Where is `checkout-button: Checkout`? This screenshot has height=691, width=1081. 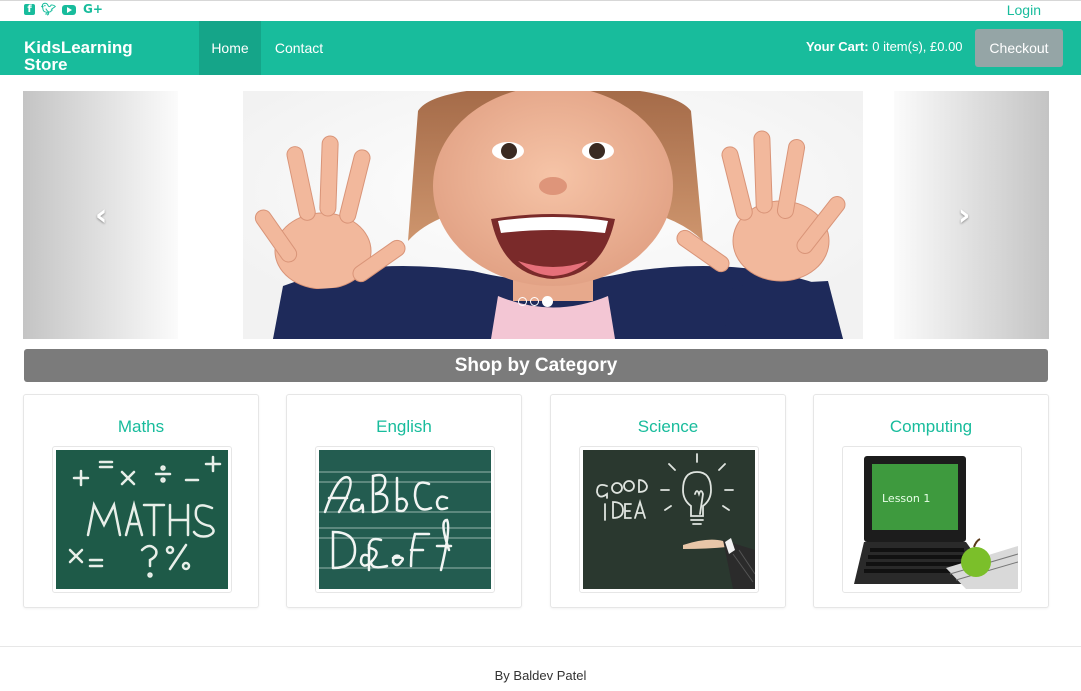
checkout-button: Checkout is located at coordinates (1019, 48).